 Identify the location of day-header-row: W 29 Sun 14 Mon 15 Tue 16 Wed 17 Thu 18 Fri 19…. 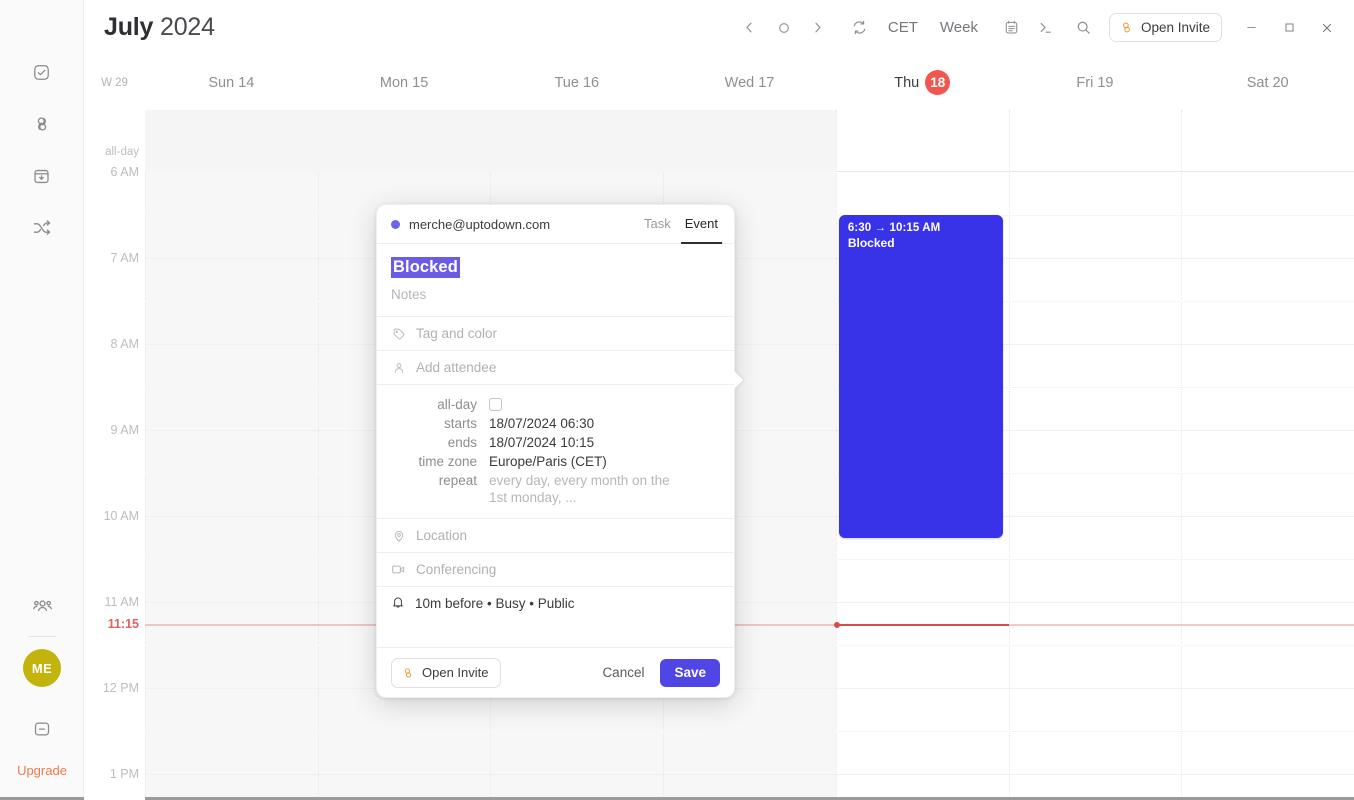
(719, 82).